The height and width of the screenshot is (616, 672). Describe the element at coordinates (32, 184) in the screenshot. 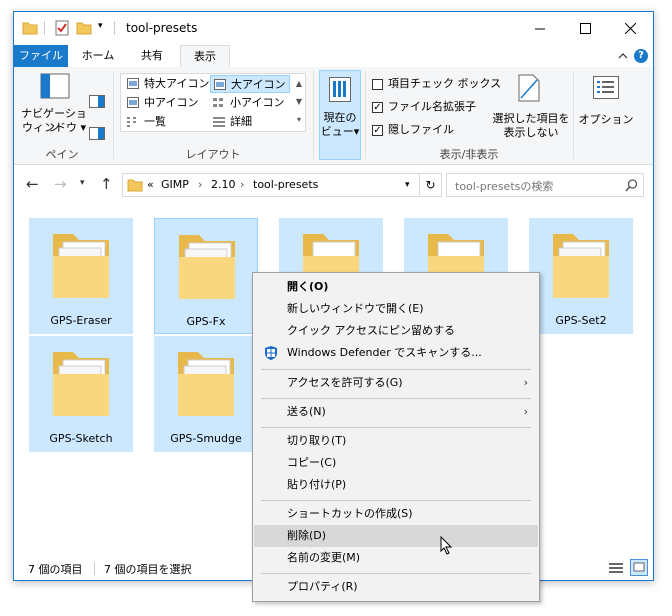

I see `back-arrow-icon: ←` at that location.